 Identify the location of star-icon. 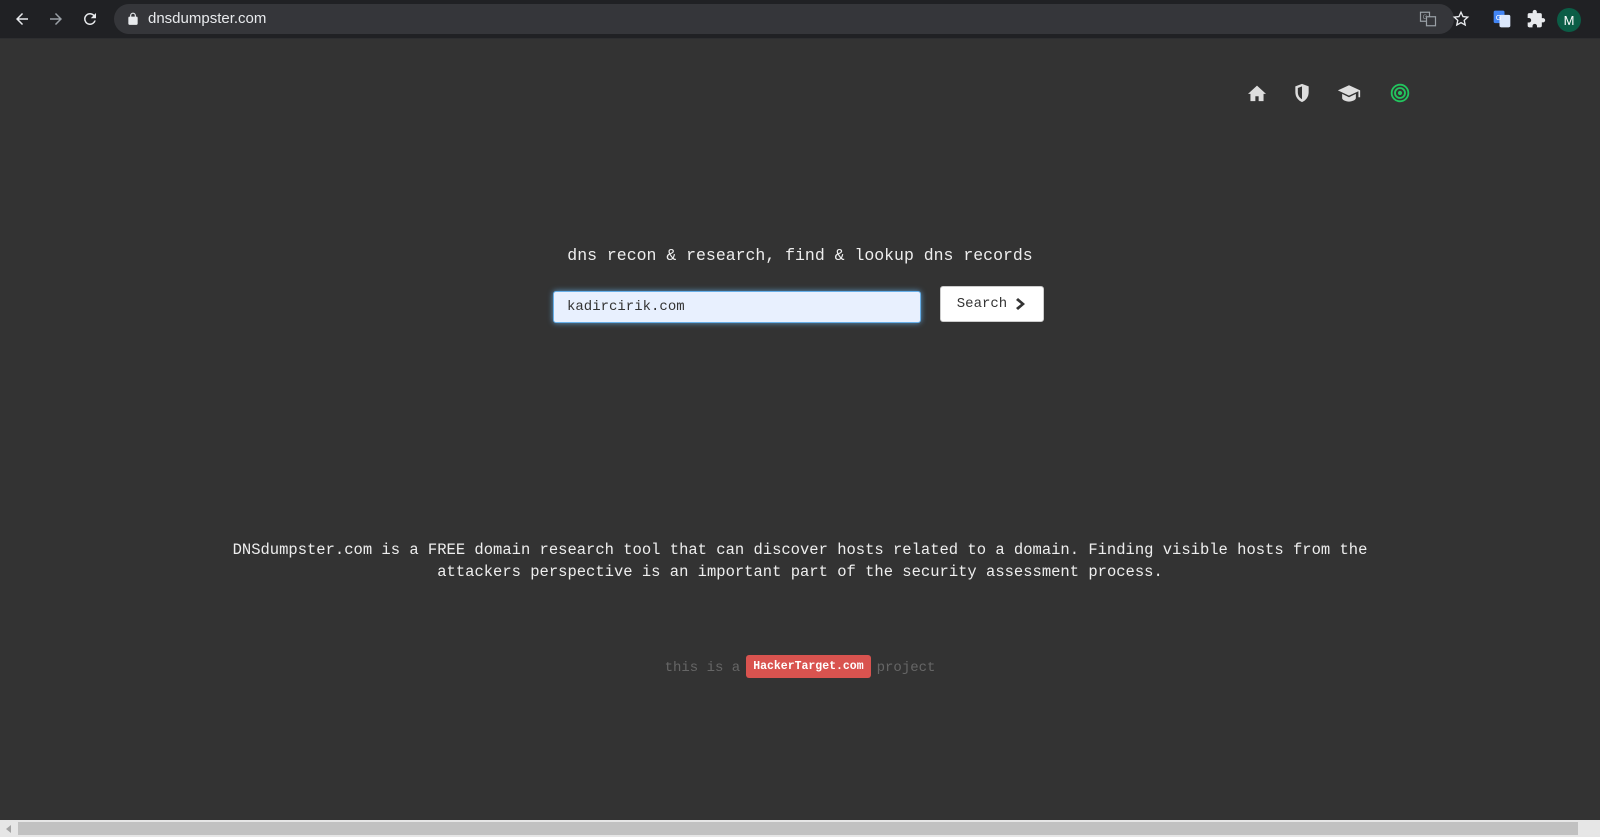
(1461, 19).